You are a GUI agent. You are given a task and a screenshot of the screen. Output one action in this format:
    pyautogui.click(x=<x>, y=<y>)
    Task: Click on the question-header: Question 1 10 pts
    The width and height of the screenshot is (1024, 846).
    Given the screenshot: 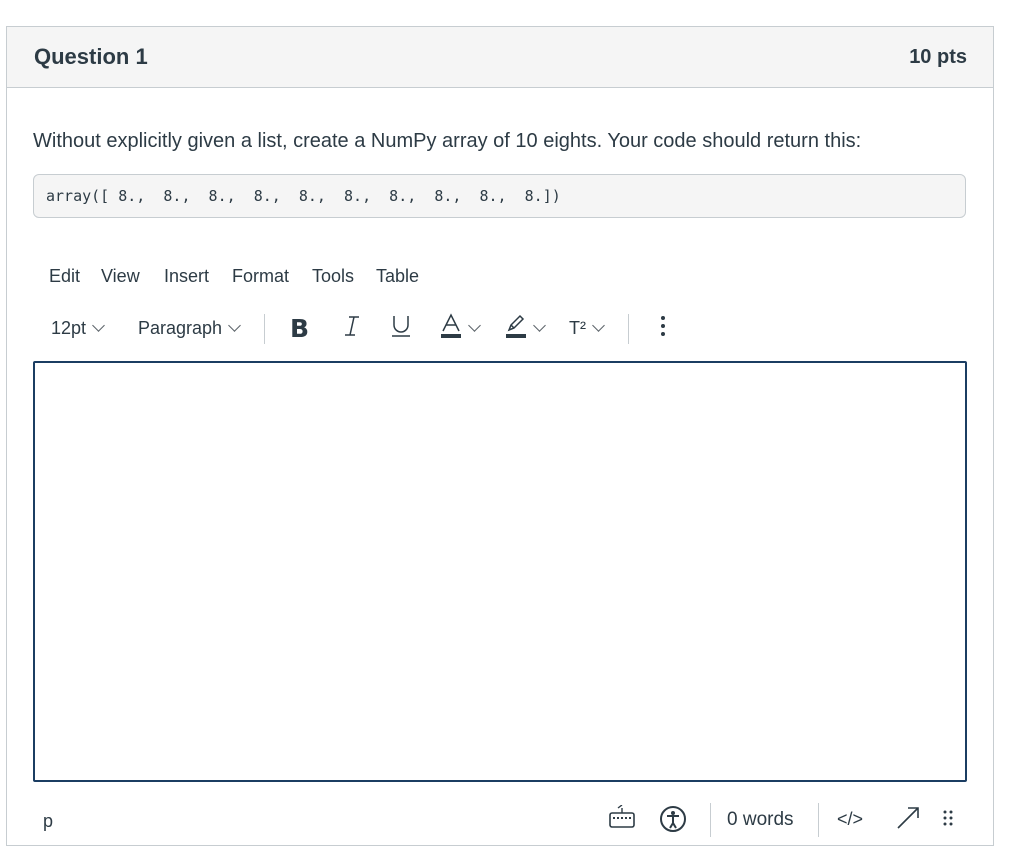 What is the action you would take?
    pyautogui.click(x=500, y=57)
    